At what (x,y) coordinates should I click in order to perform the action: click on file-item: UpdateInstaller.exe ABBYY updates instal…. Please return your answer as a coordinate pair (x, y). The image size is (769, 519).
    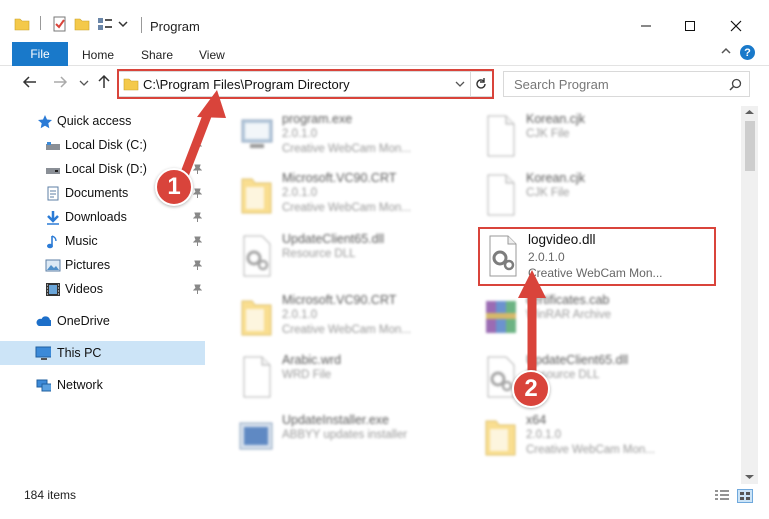
    Looking at the image, I should click on (347, 437).